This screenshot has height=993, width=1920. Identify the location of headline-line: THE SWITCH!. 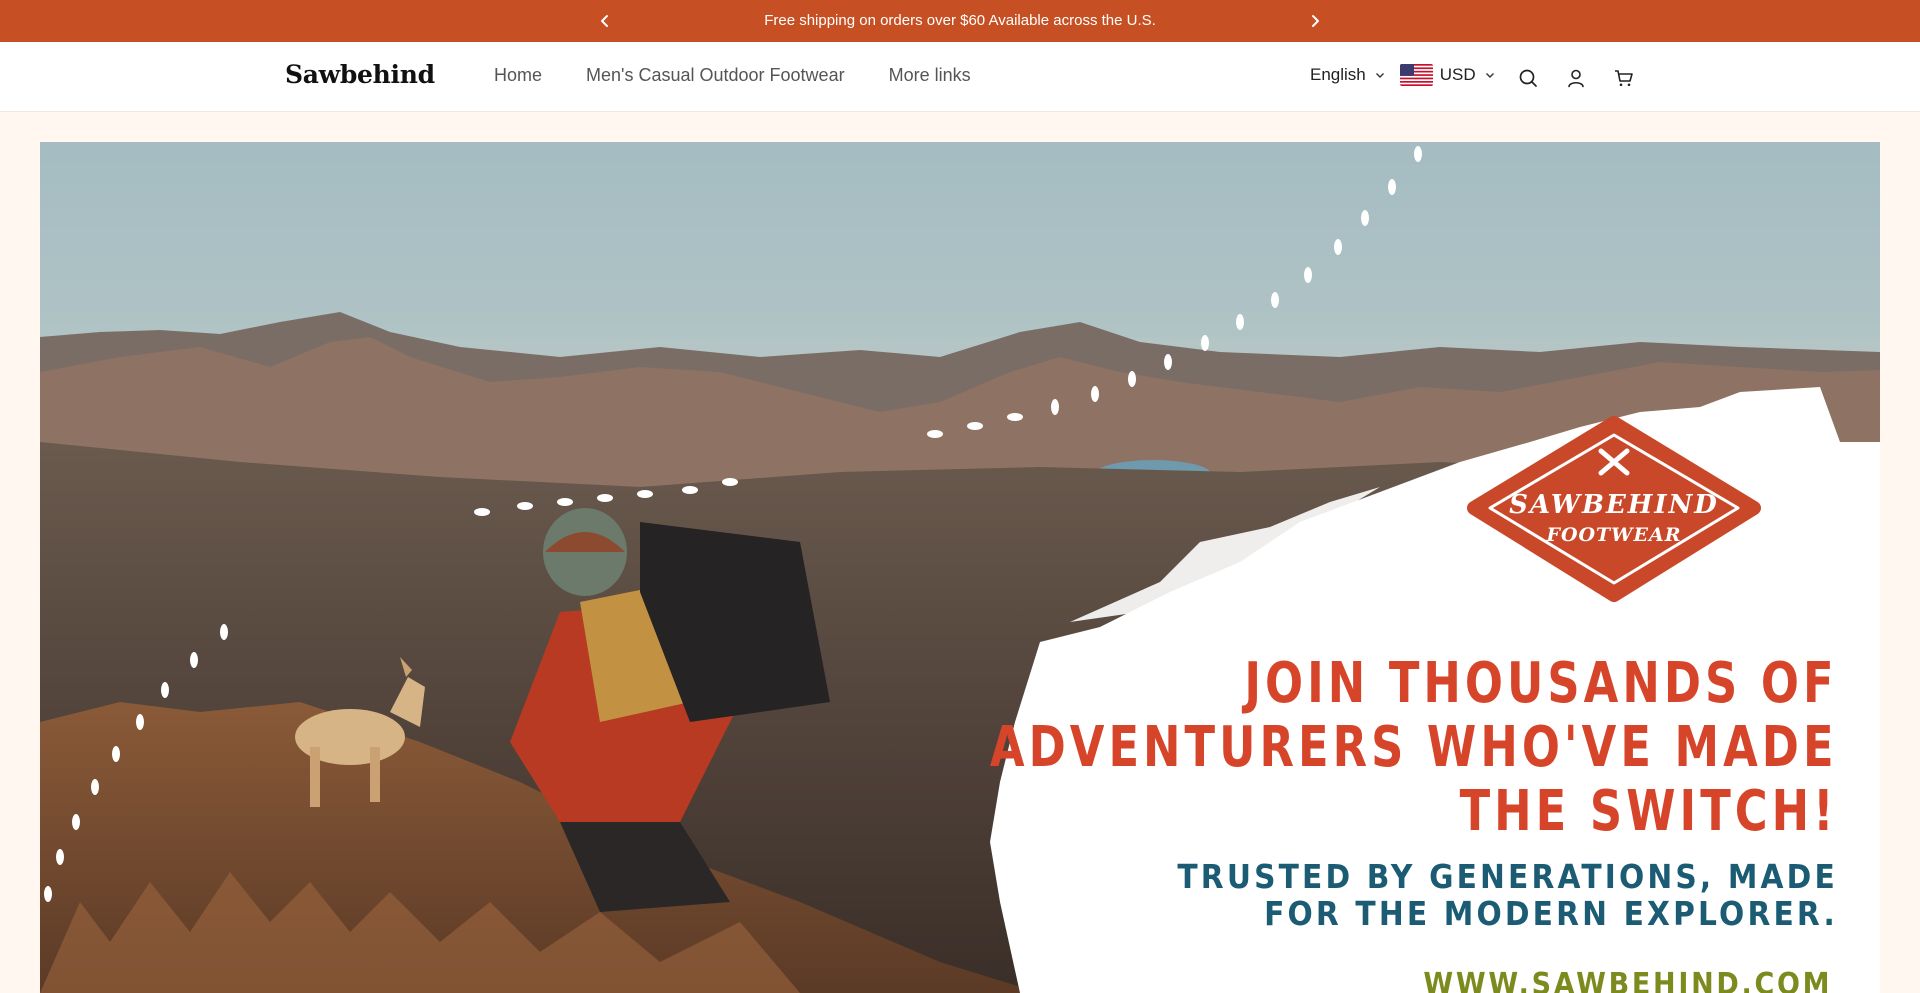
(1649, 811).